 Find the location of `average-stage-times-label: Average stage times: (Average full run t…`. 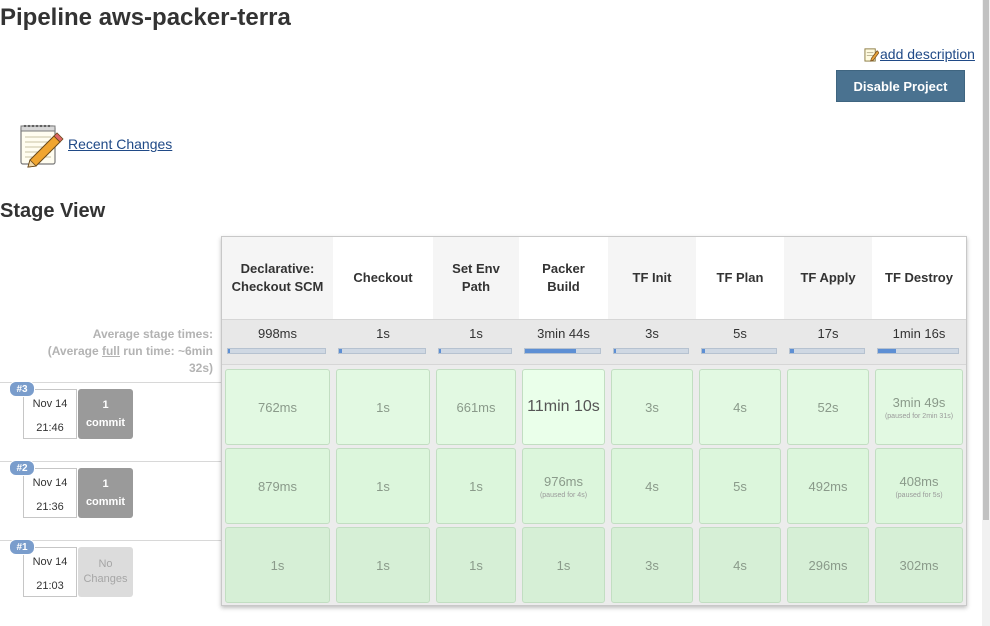

average-stage-times-label: Average stage times: (Average full run t… is located at coordinates (106, 351).